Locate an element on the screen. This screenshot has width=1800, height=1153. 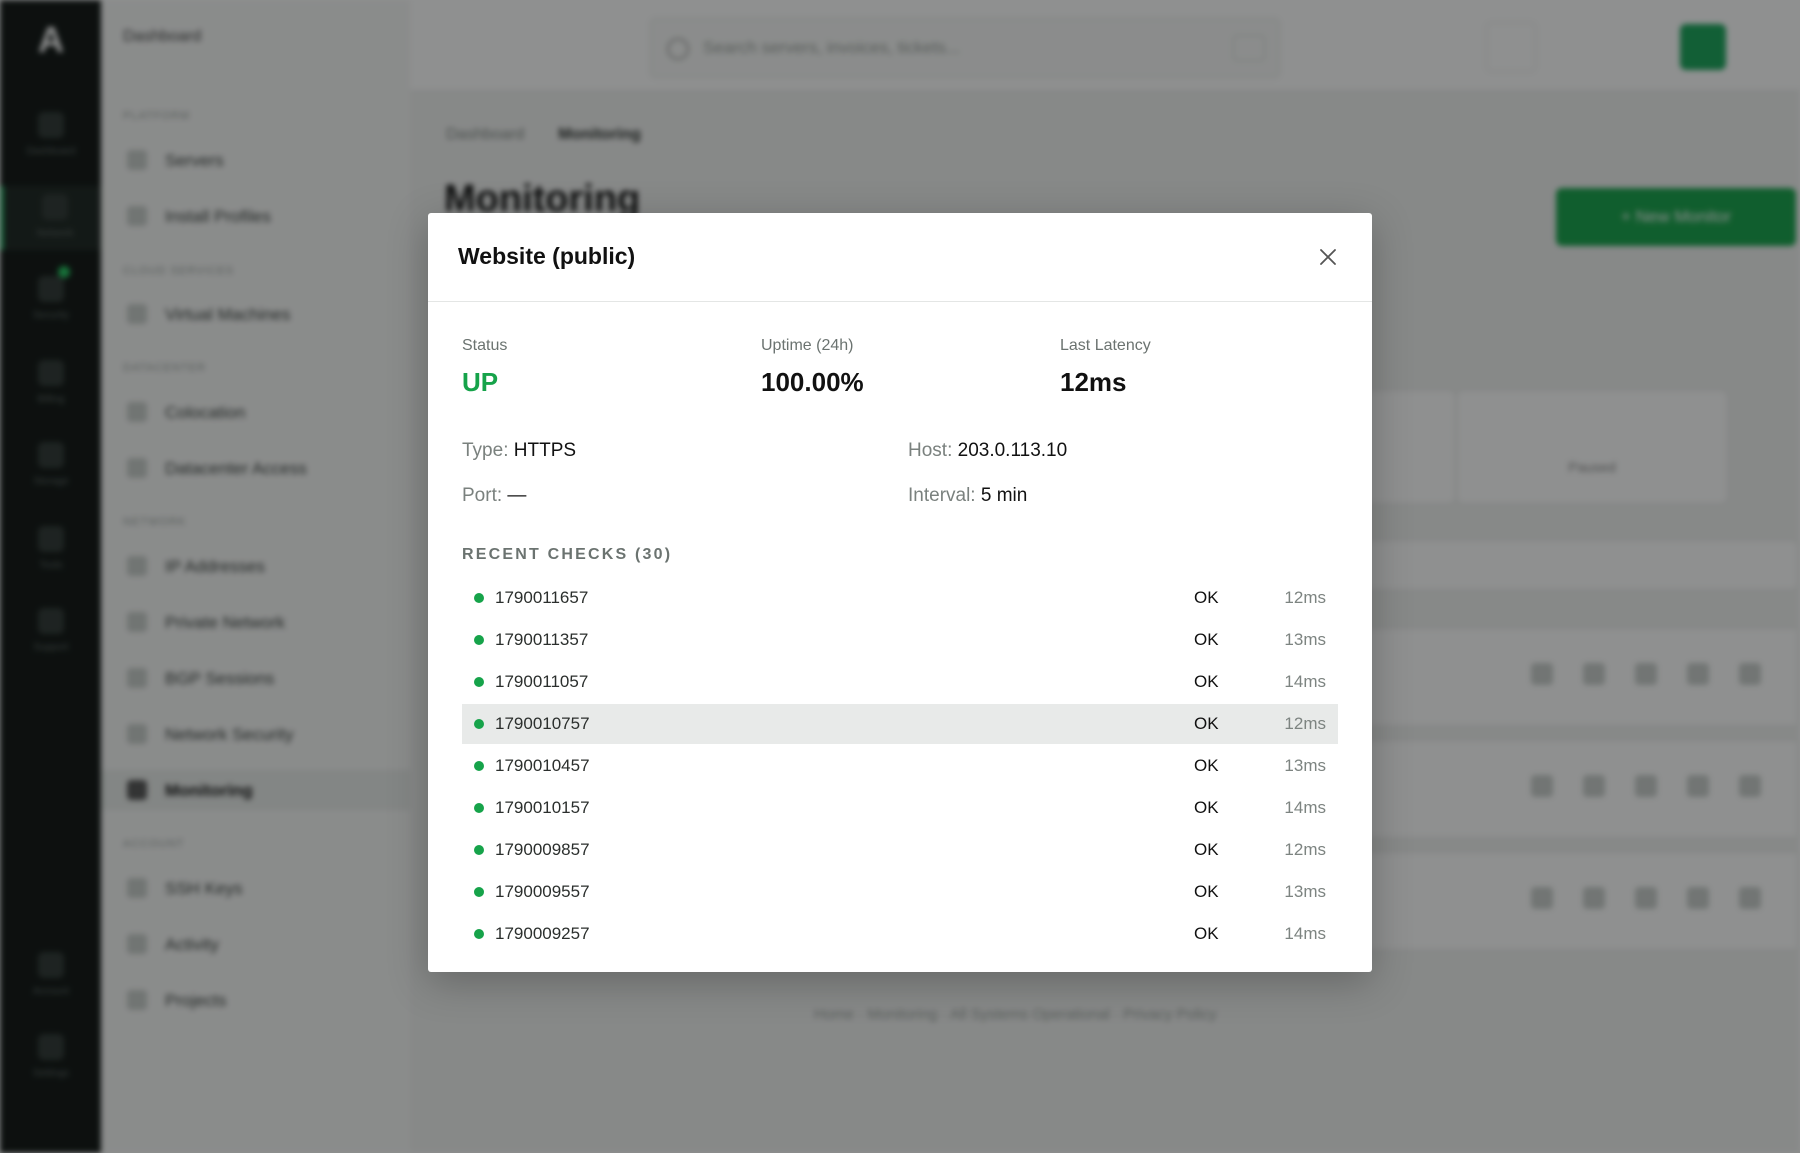
uptime-stat: Uptime (24h) 100.00% is located at coordinates (812, 367).